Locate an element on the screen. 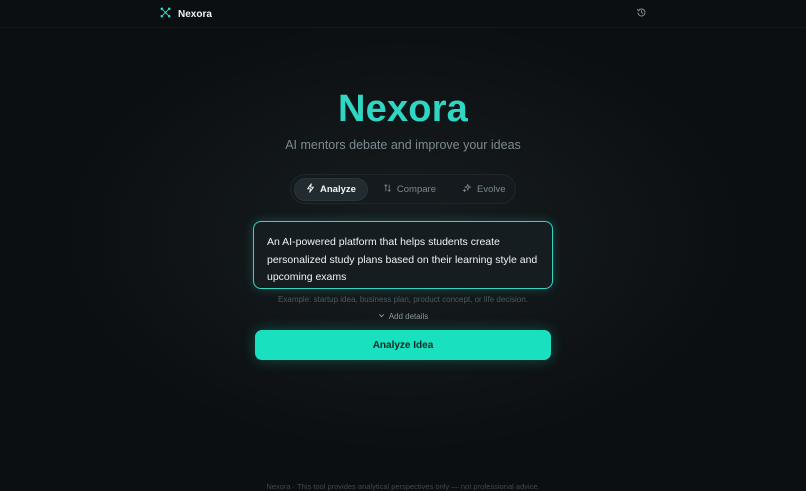 This screenshot has height=491, width=806. add-details-toggle: Add details is located at coordinates (403, 316).